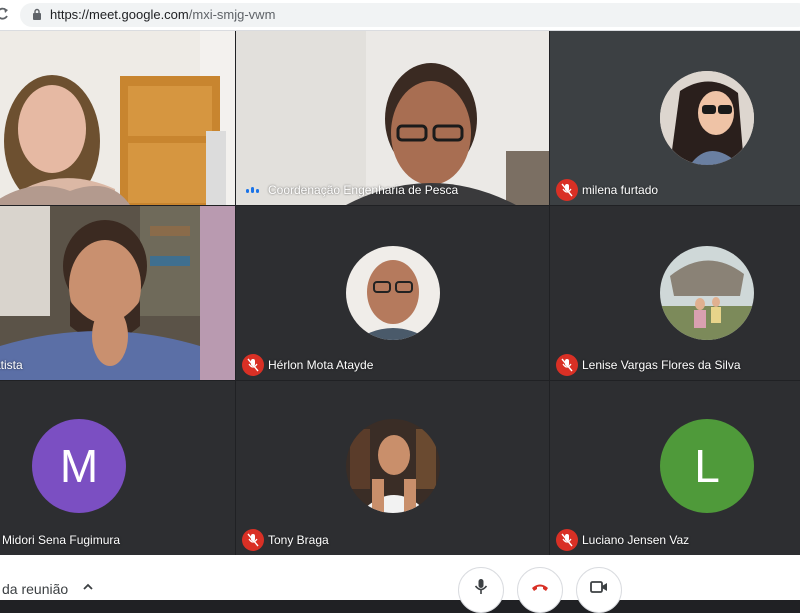  I want to click on participant-tile: M Midori Sena Fugimura, so click(117, 468).